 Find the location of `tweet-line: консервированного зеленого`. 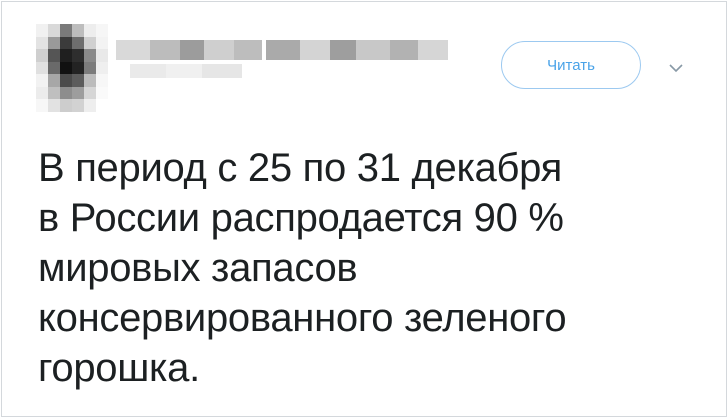

tweet-line: консервированного зеленого is located at coordinates (302, 318).